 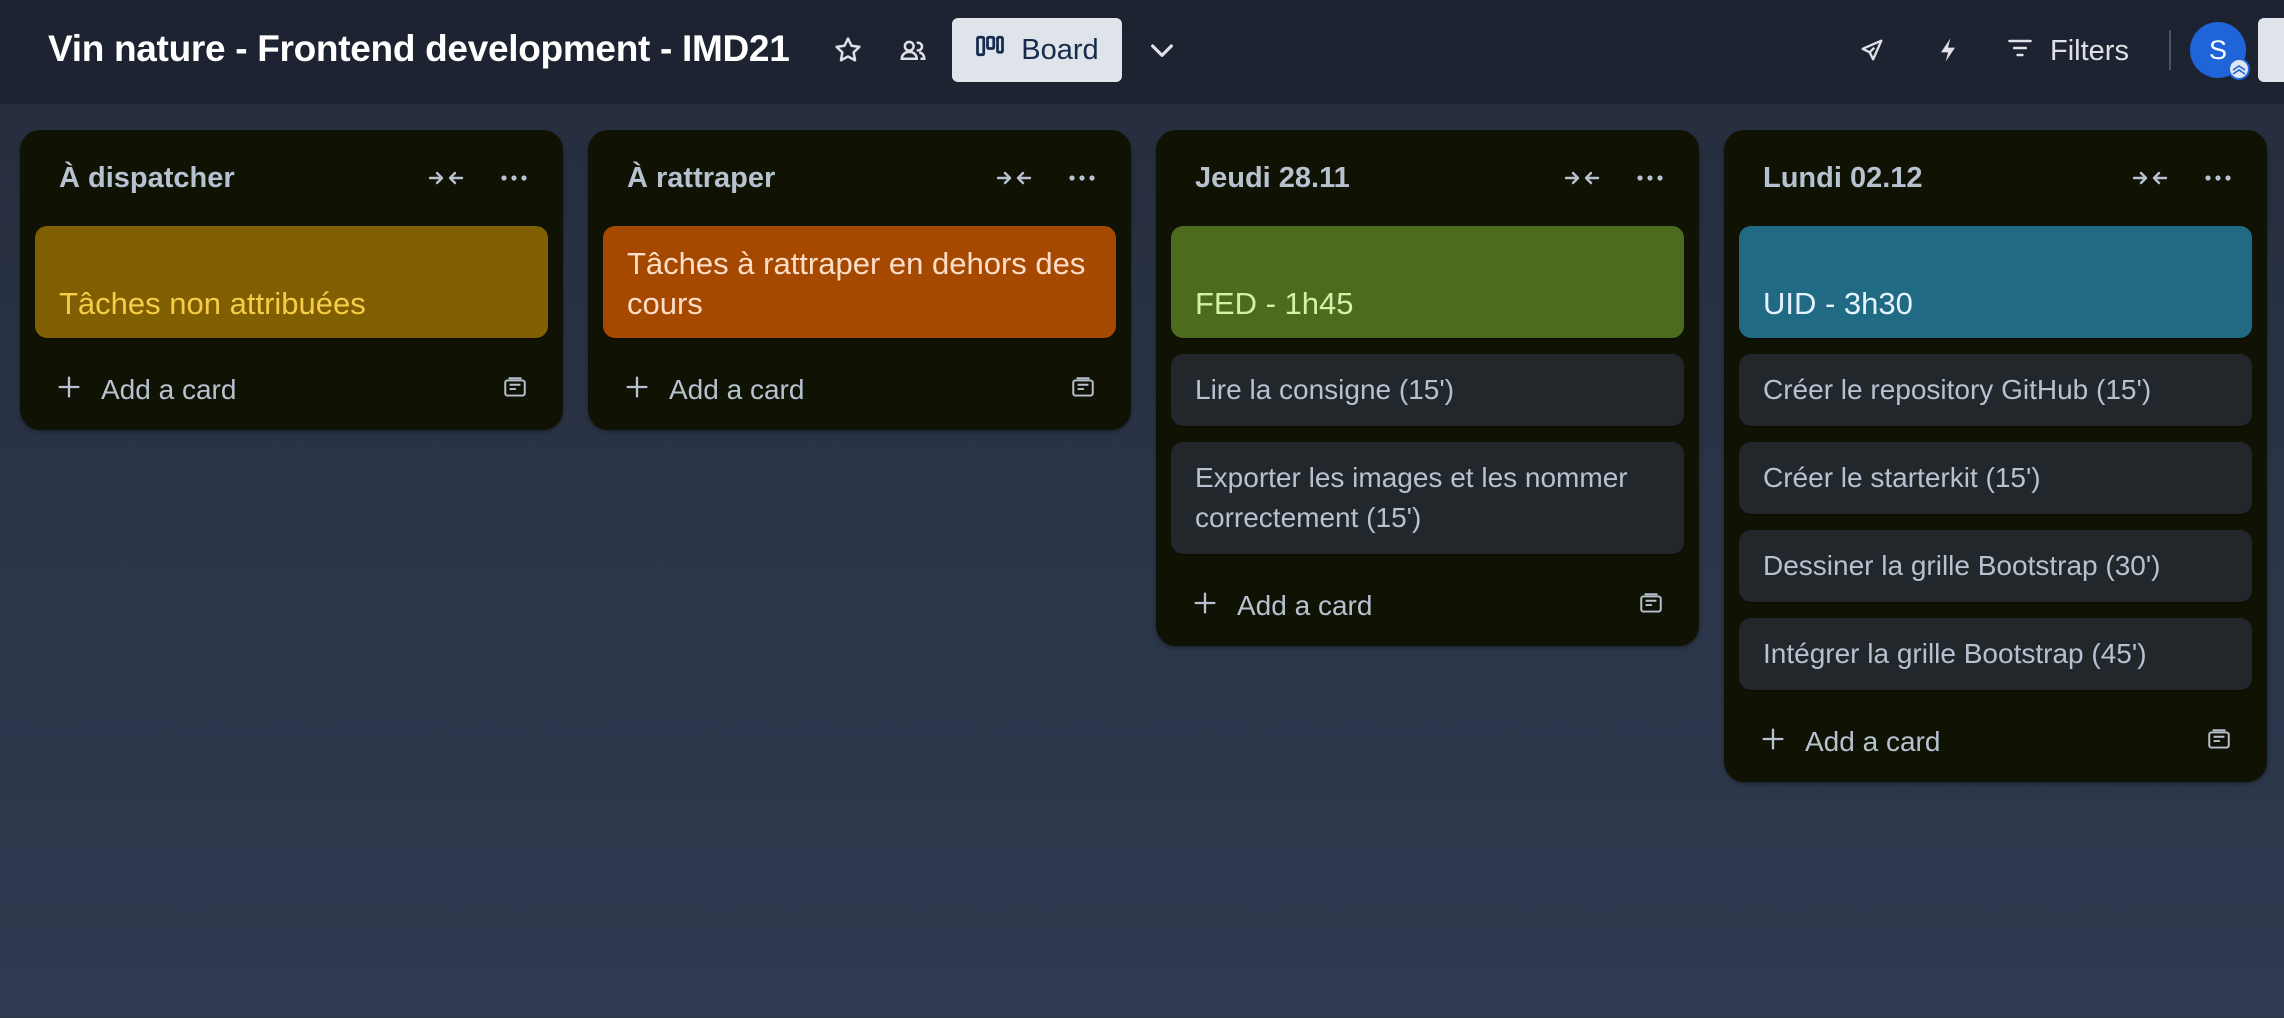 I want to click on filter-icon, so click(x=2020, y=51).